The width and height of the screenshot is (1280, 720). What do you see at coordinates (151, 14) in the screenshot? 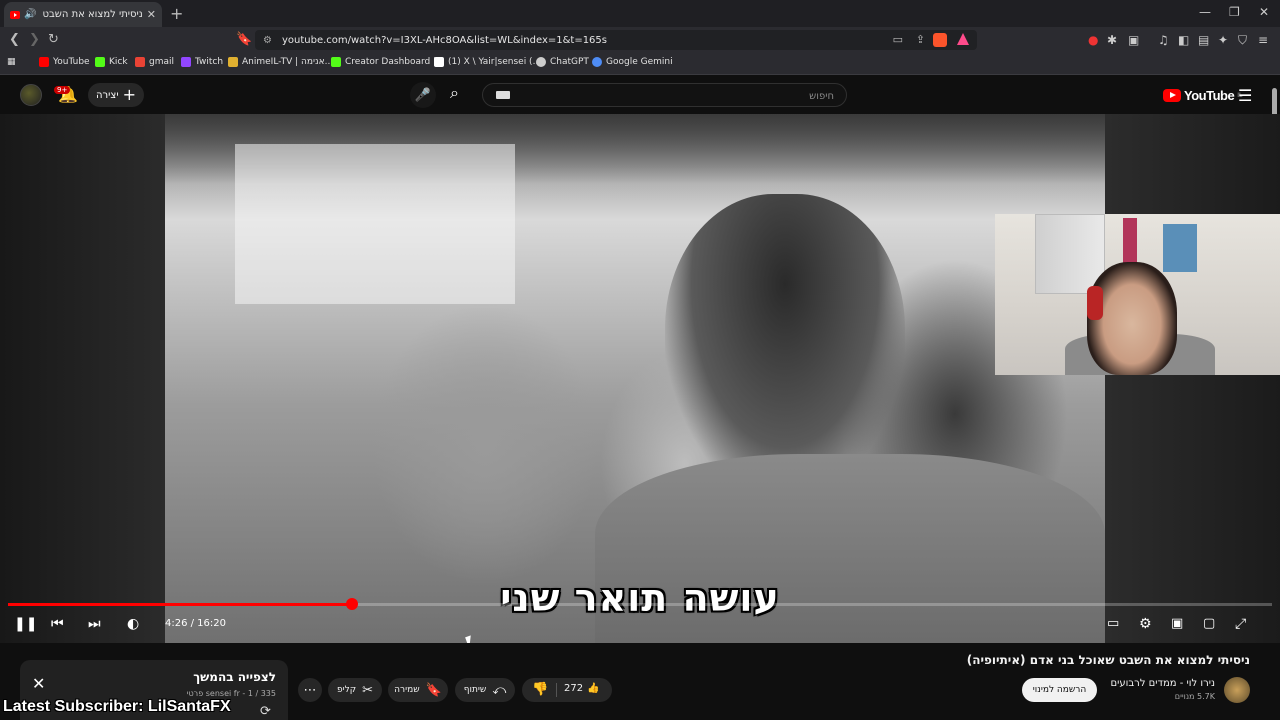
I see `tab-close-icon: ✕` at bounding box center [151, 14].